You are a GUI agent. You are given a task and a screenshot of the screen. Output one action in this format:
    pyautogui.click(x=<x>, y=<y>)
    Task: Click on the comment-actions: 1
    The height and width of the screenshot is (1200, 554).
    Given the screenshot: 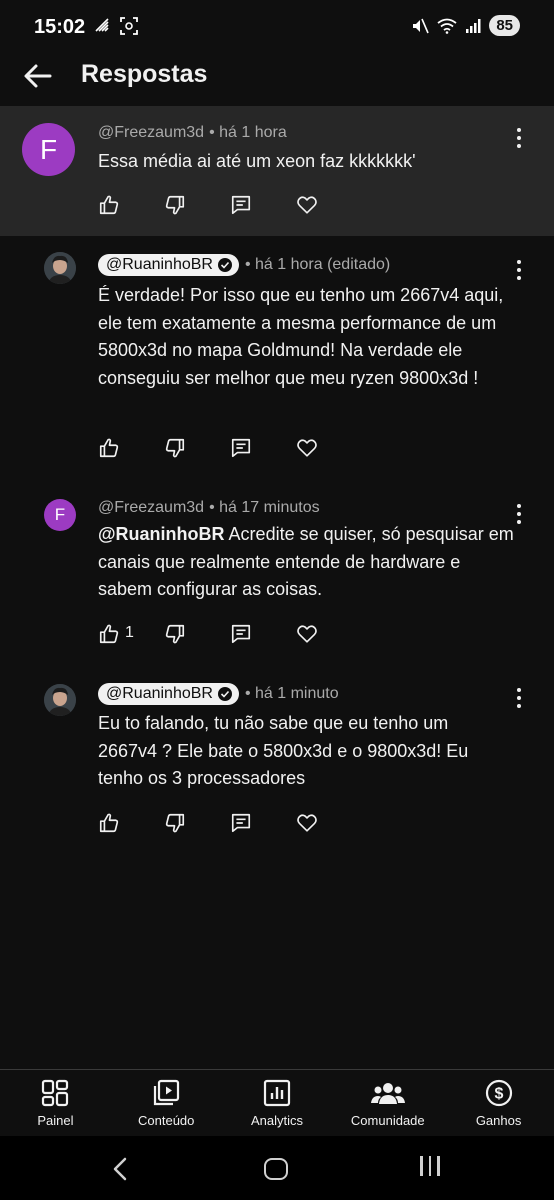 What is the action you would take?
    pyautogui.click(x=229, y=634)
    